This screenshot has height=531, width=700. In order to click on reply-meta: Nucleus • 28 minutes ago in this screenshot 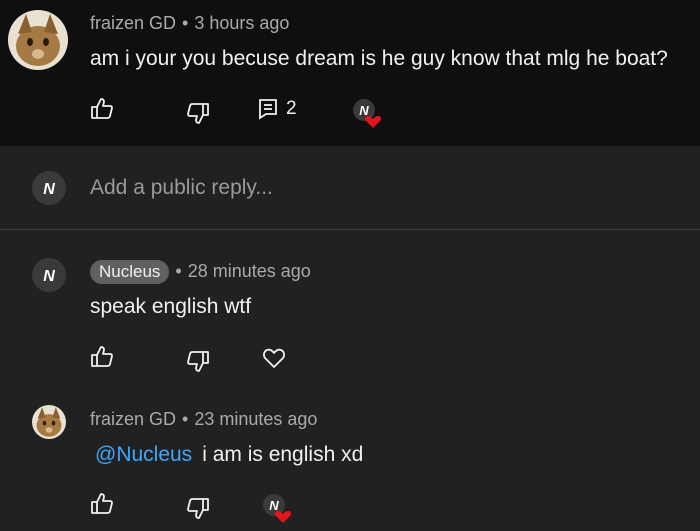, I will do `click(200, 272)`.